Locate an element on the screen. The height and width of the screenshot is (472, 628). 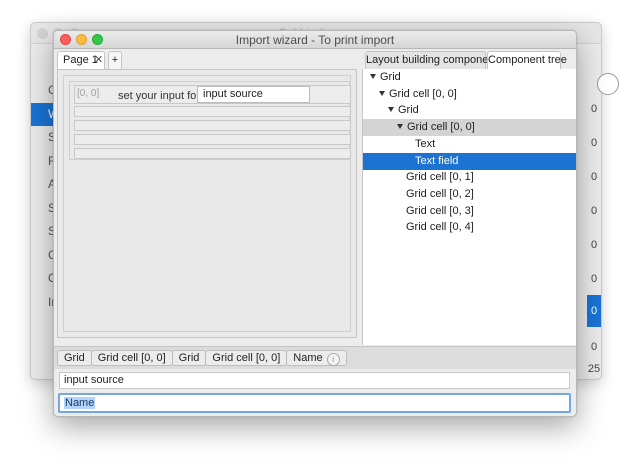
close-tab-icon: ✕ is located at coordinates (98, 60).